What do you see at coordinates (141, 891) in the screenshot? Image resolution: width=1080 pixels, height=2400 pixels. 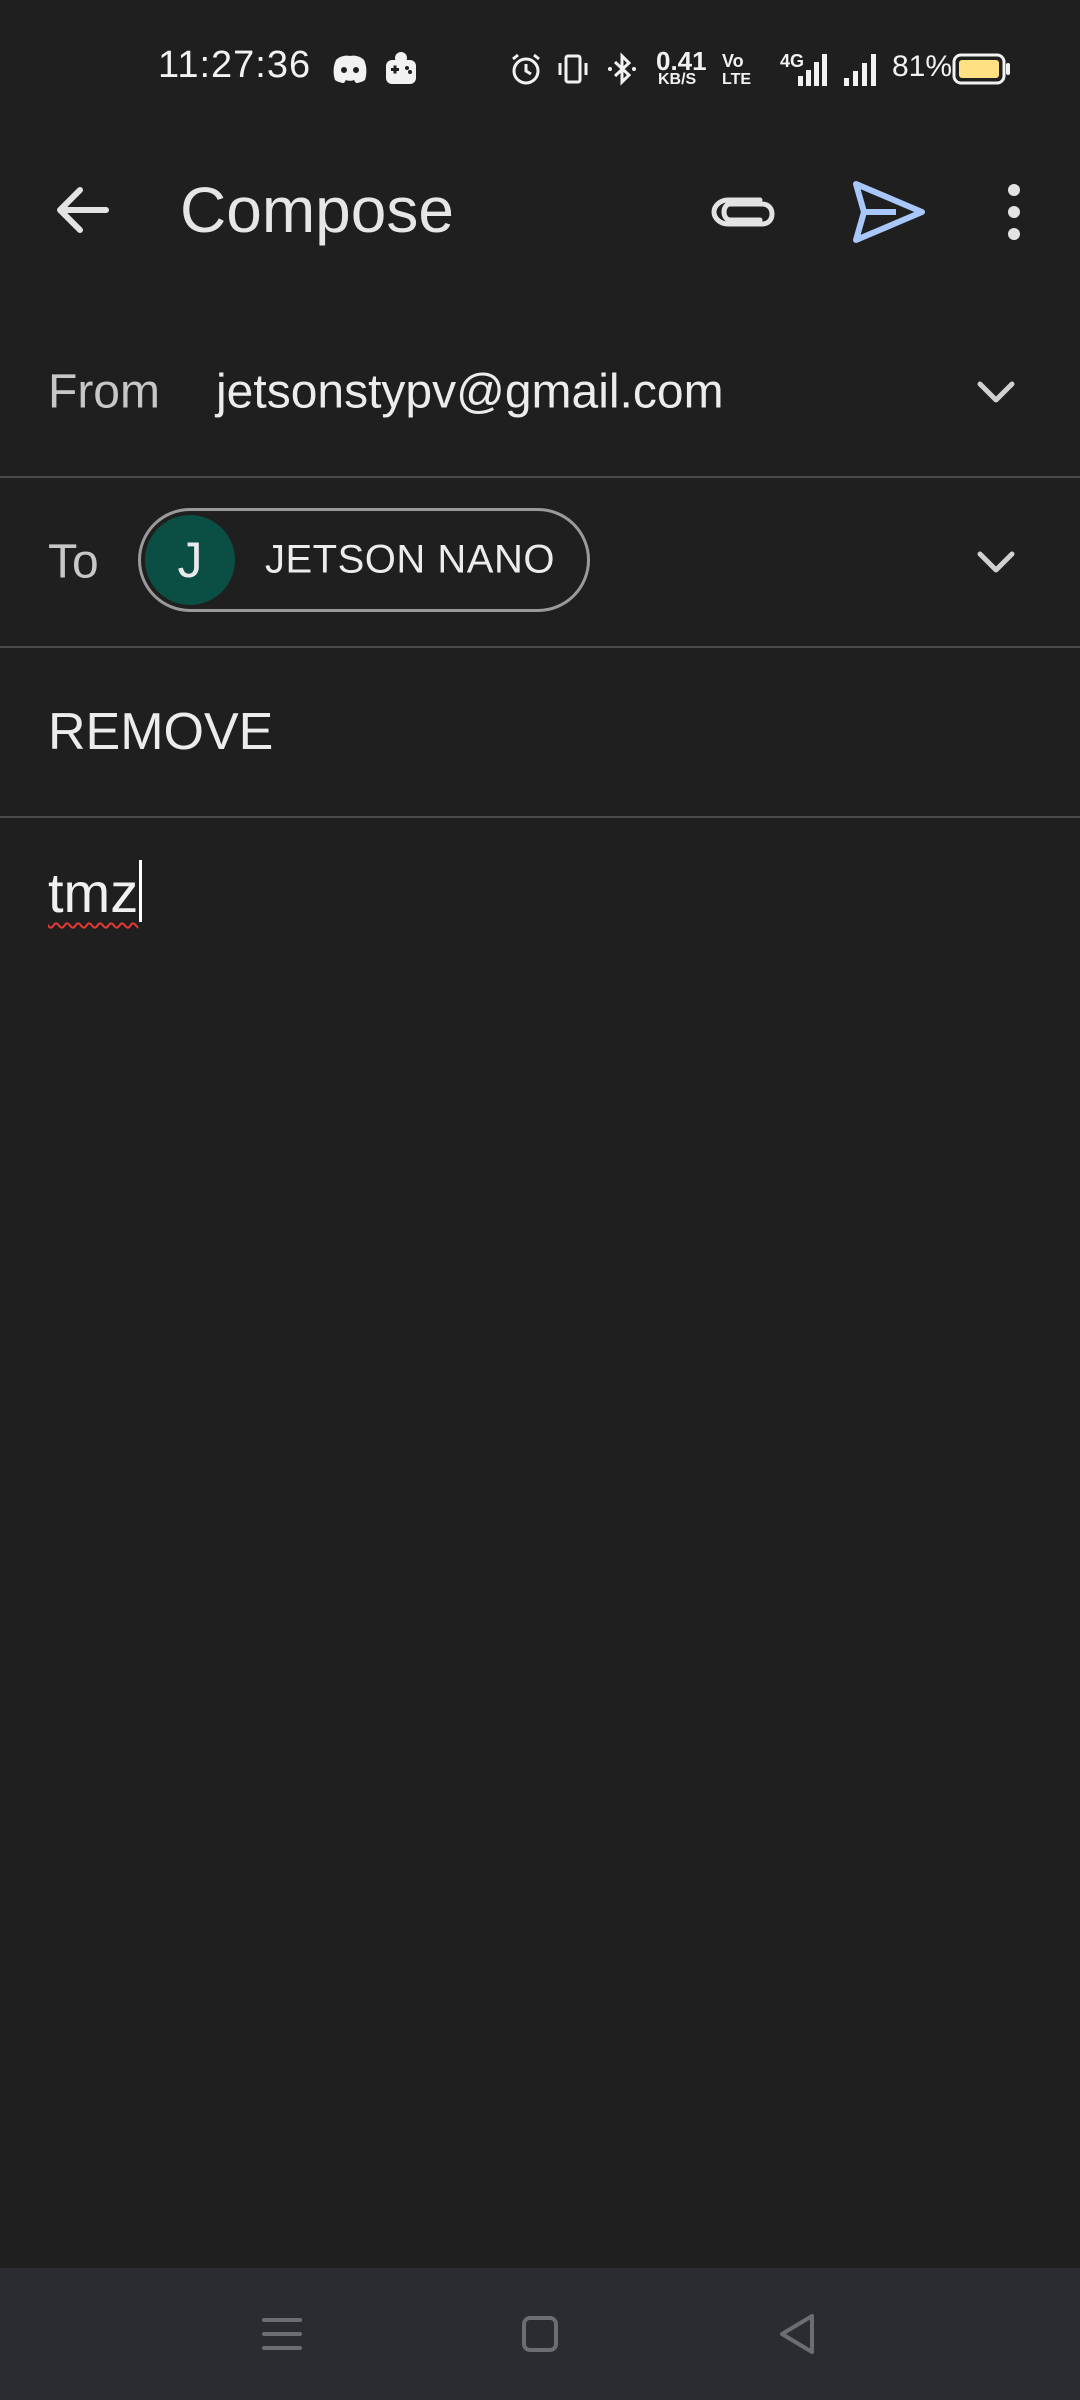 I see `text-cursor` at bounding box center [141, 891].